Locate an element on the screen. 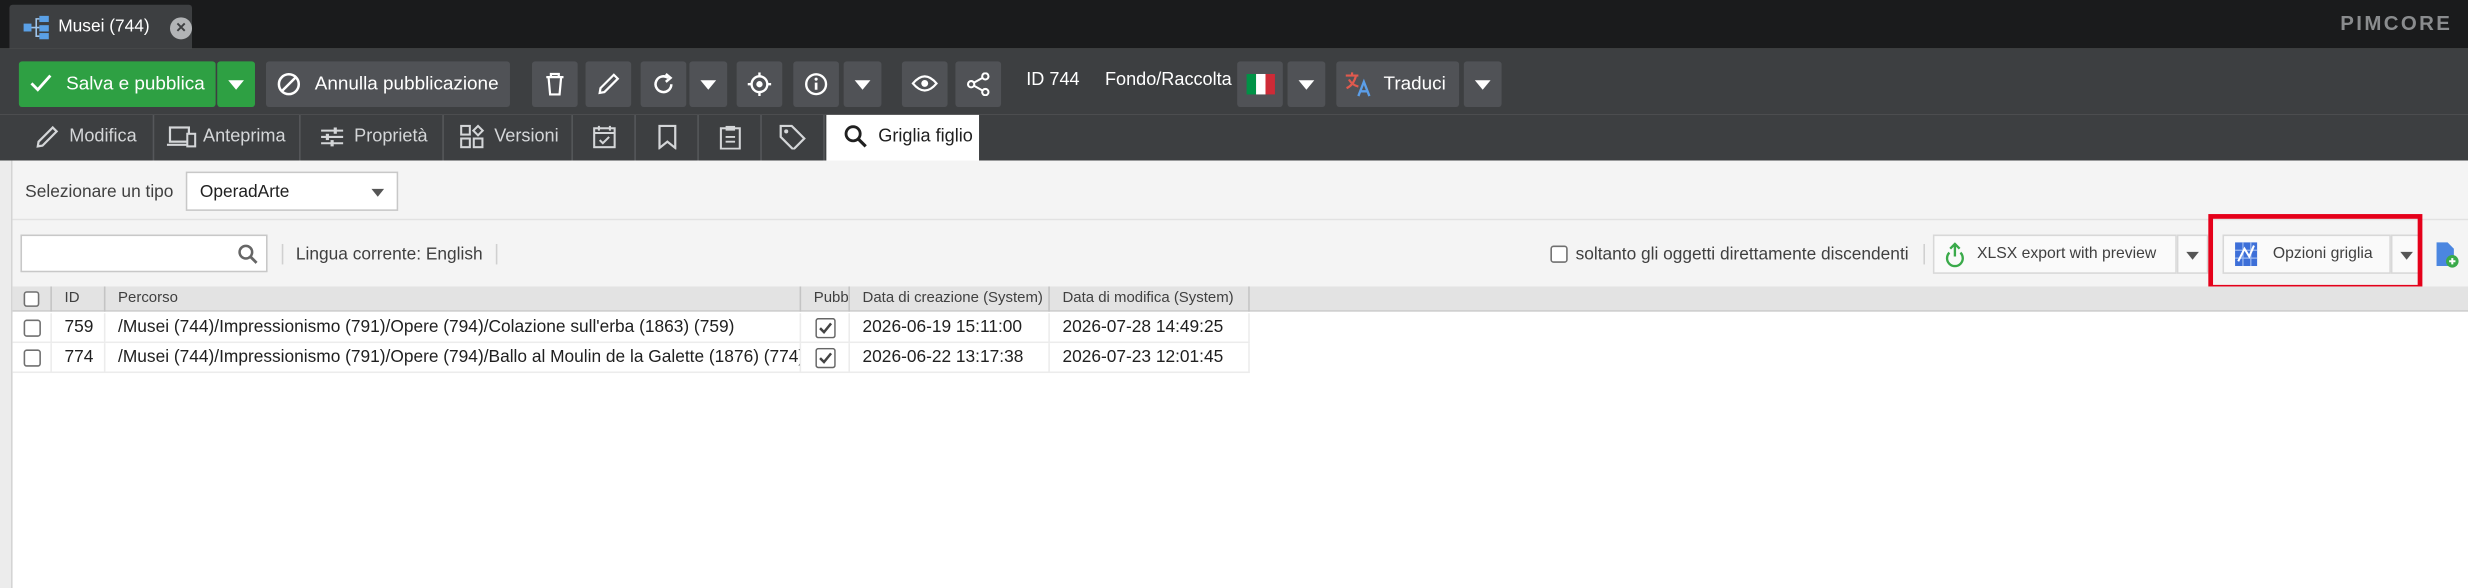  tab-versions-label: Versioni is located at coordinates (526, 137).